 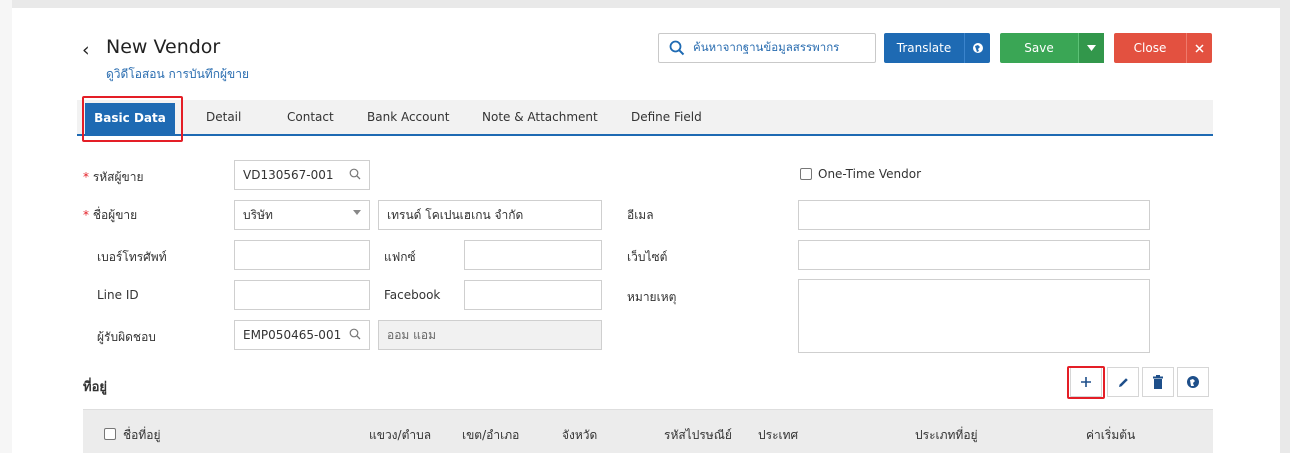 I want to click on column-province: จังหวัด, so click(x=579, y=435).